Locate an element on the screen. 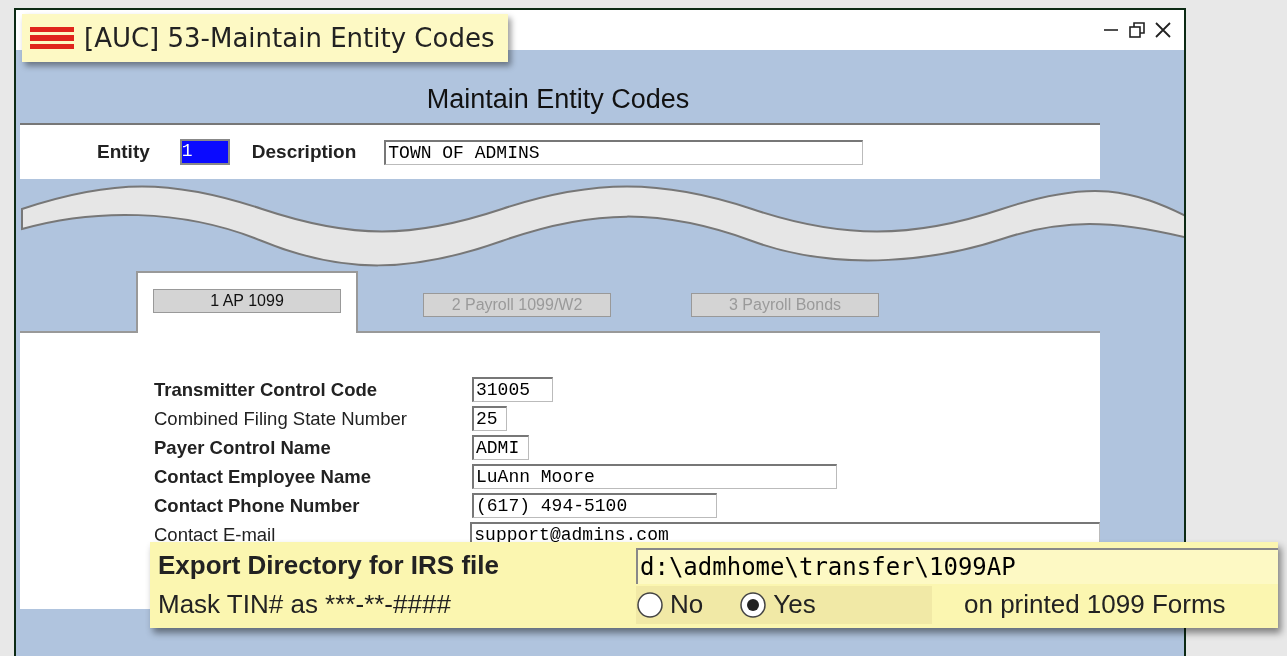 This screenshot has width=1287, height=656. app-logo-icon is located at coordinates (52, 38).